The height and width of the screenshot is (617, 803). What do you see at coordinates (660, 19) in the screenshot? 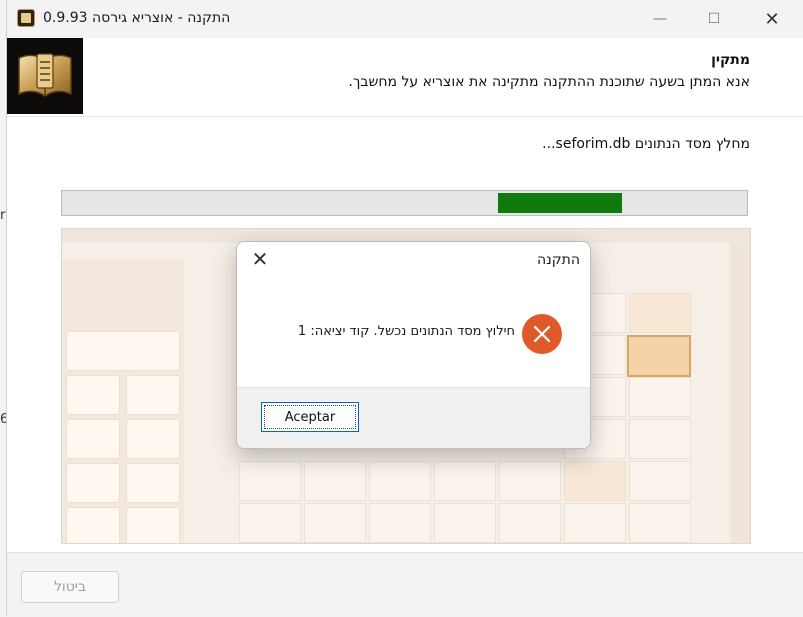
I see `minimize-button: —` at bounding box center [660, 19].